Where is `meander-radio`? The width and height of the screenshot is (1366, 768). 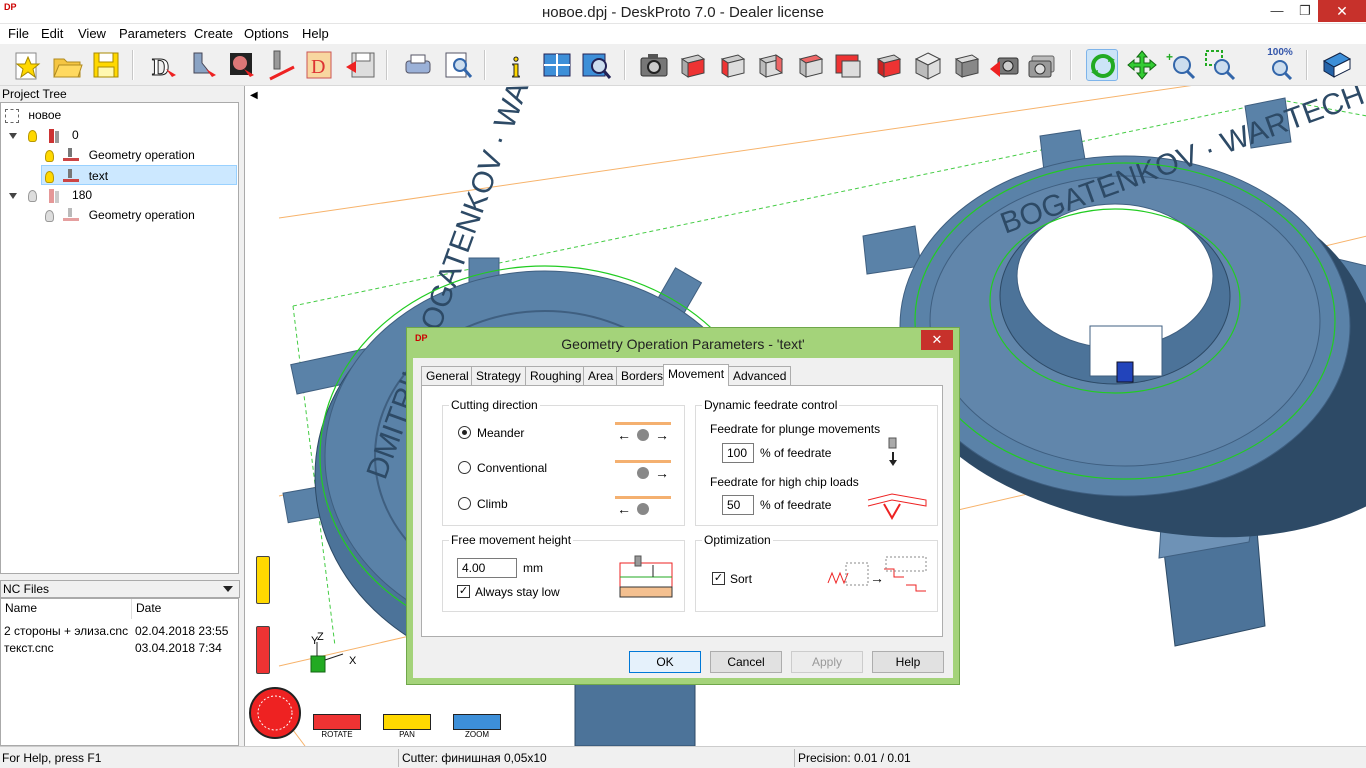
meander-radio is located at coordinates (464, 432).